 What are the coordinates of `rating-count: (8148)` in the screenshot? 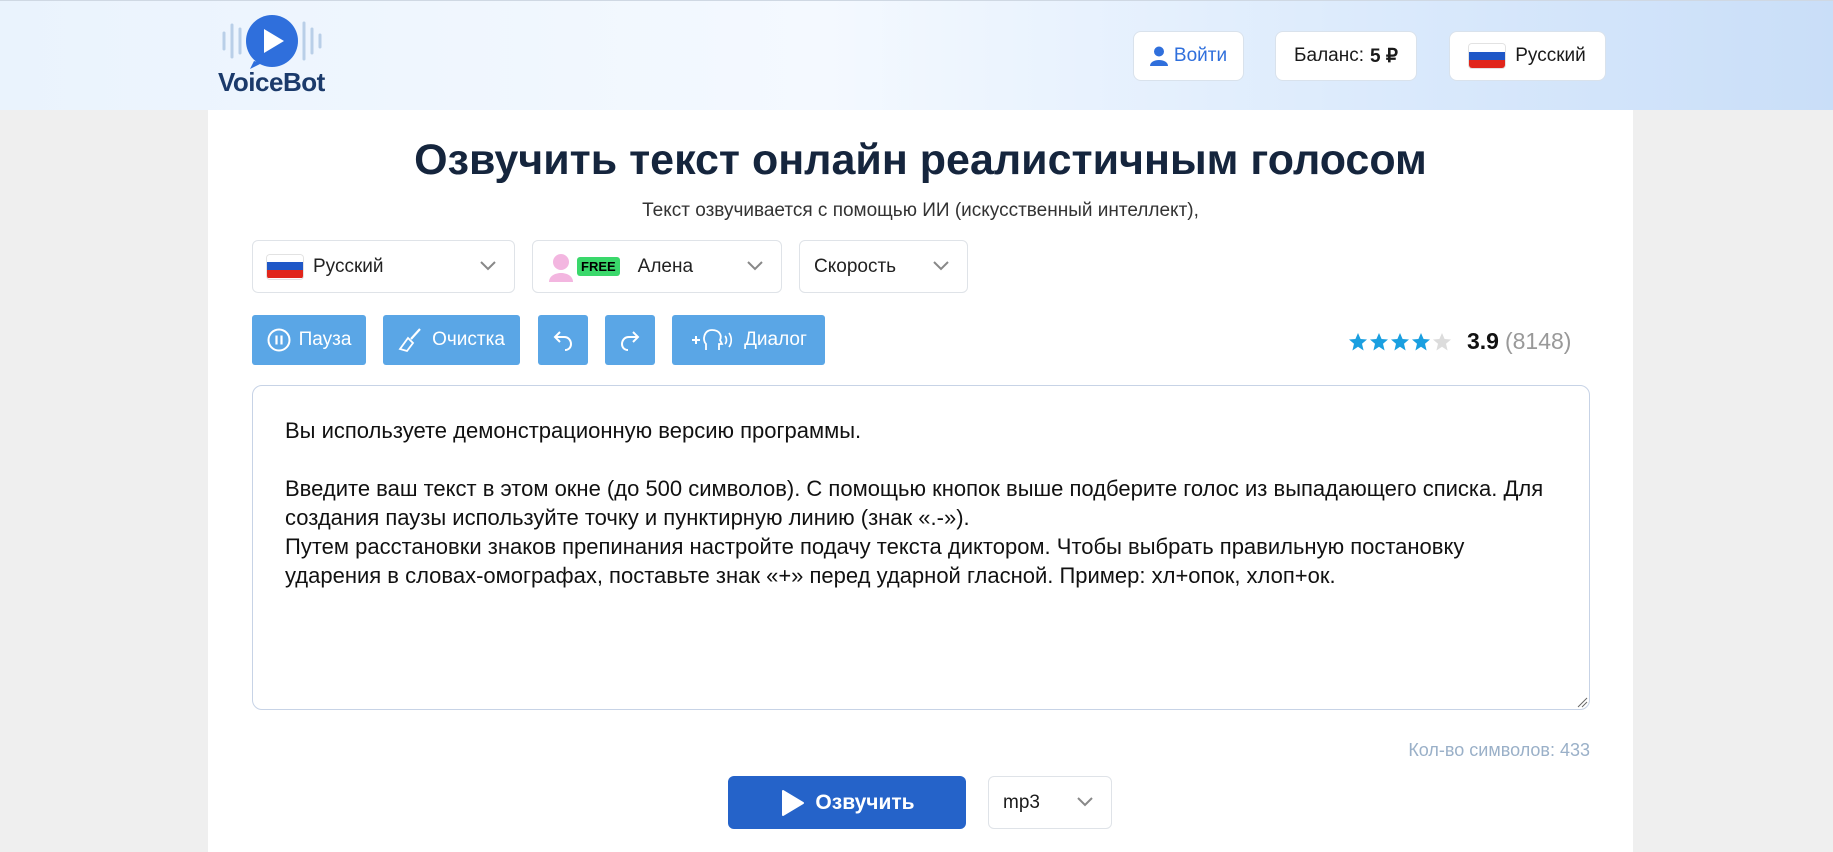 It's located at (1538, 341).